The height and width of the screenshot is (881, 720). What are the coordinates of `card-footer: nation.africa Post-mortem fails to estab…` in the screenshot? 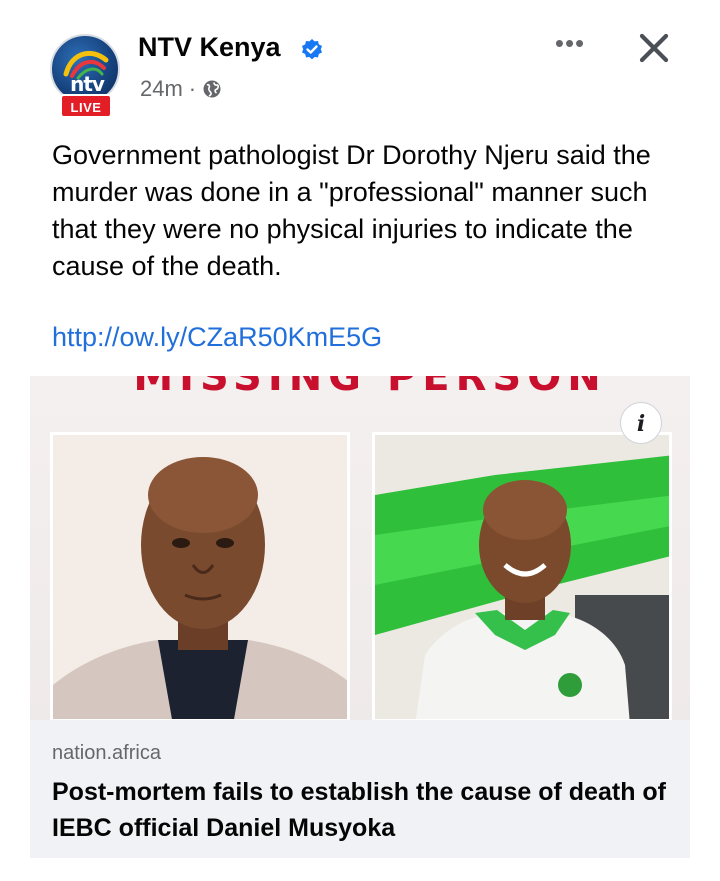 It's located at (360, 789).